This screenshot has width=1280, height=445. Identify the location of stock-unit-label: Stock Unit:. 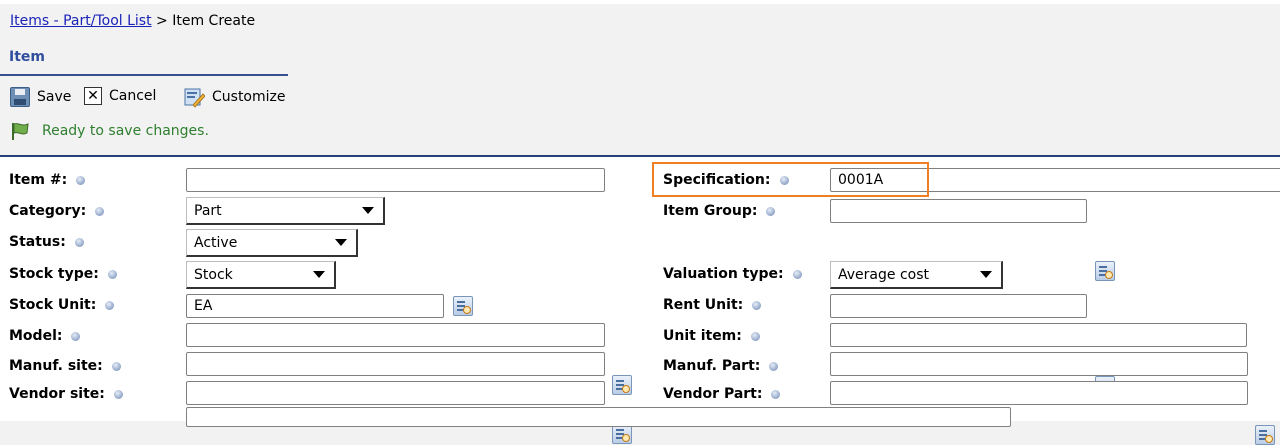
(62, 305).